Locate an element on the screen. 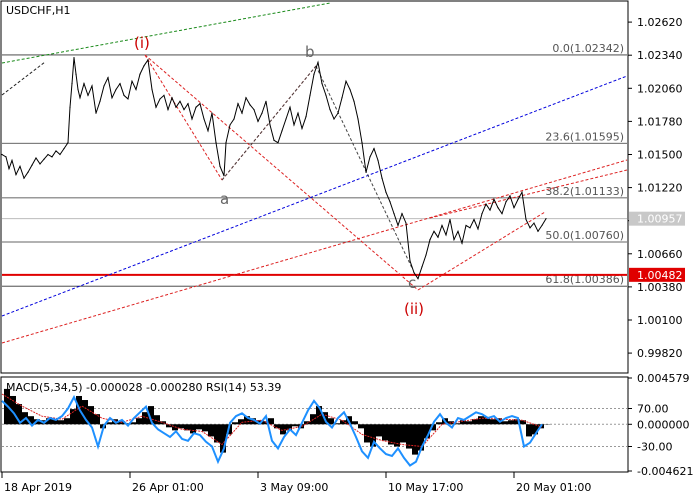 The width and height of the screenshot is (700, 500). price-tick-label: 1.00380 is located at coordinates (660, 287).